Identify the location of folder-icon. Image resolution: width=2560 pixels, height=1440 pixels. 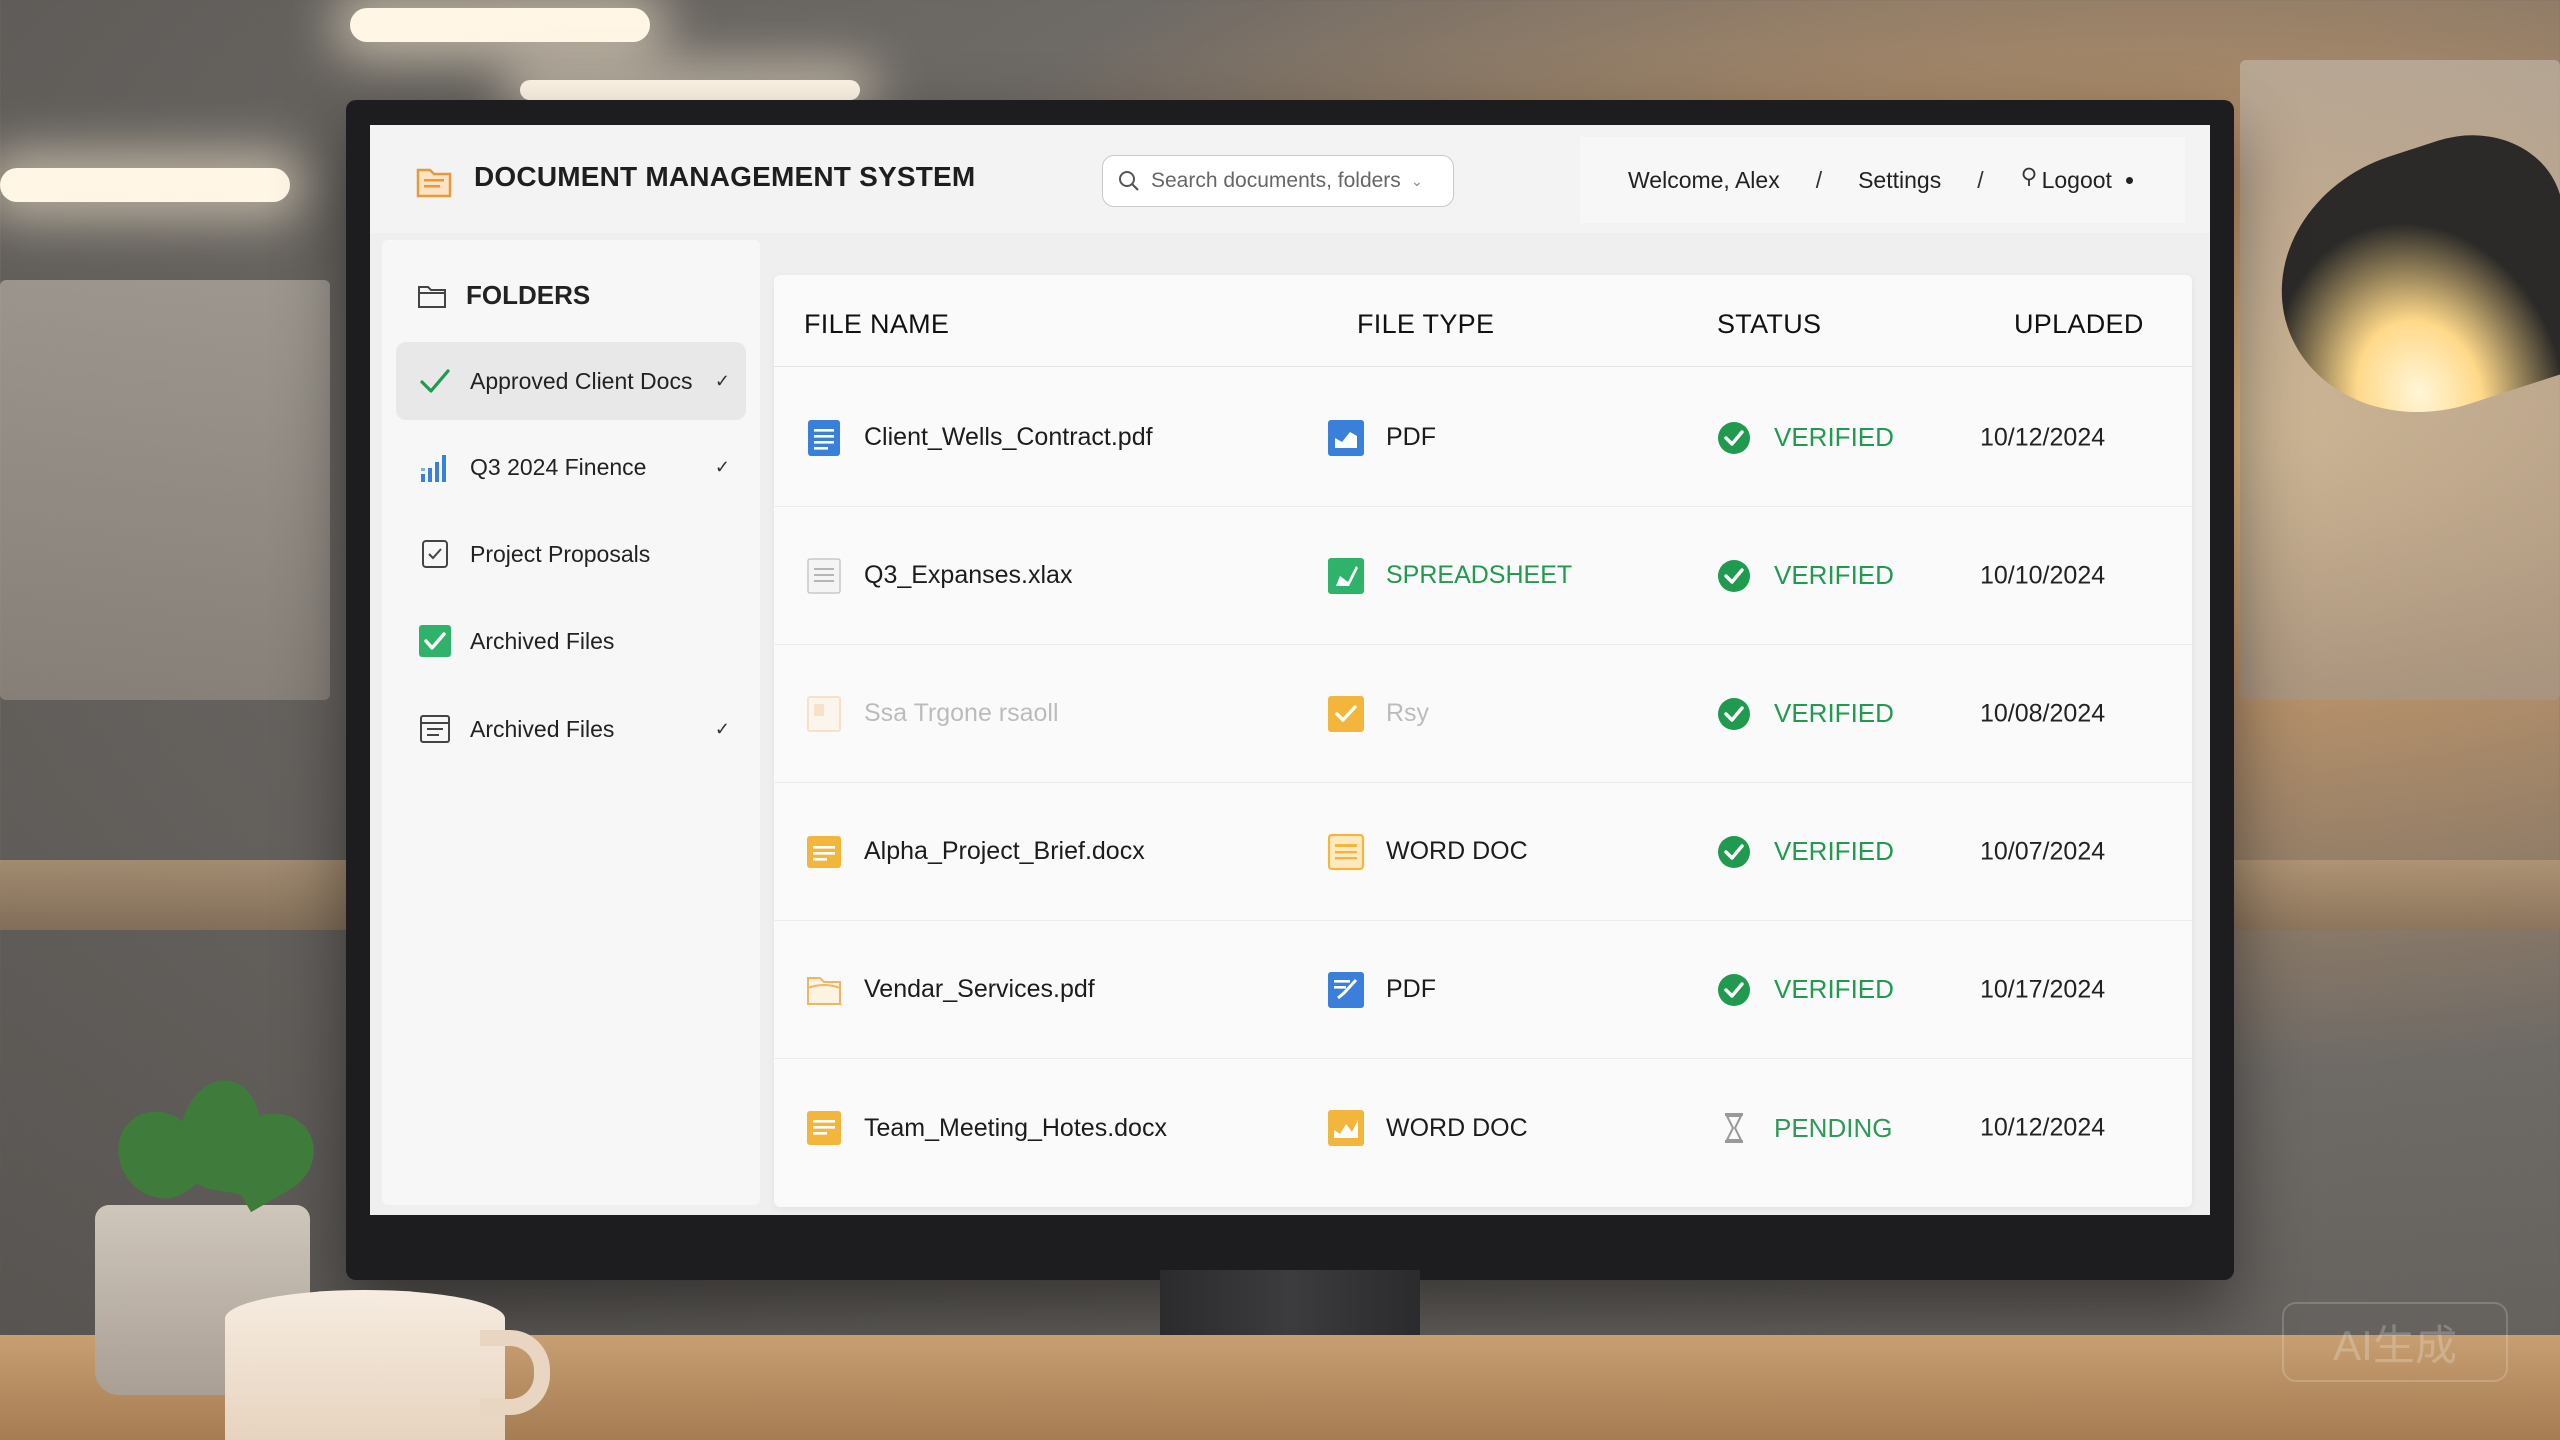
(432, 296).